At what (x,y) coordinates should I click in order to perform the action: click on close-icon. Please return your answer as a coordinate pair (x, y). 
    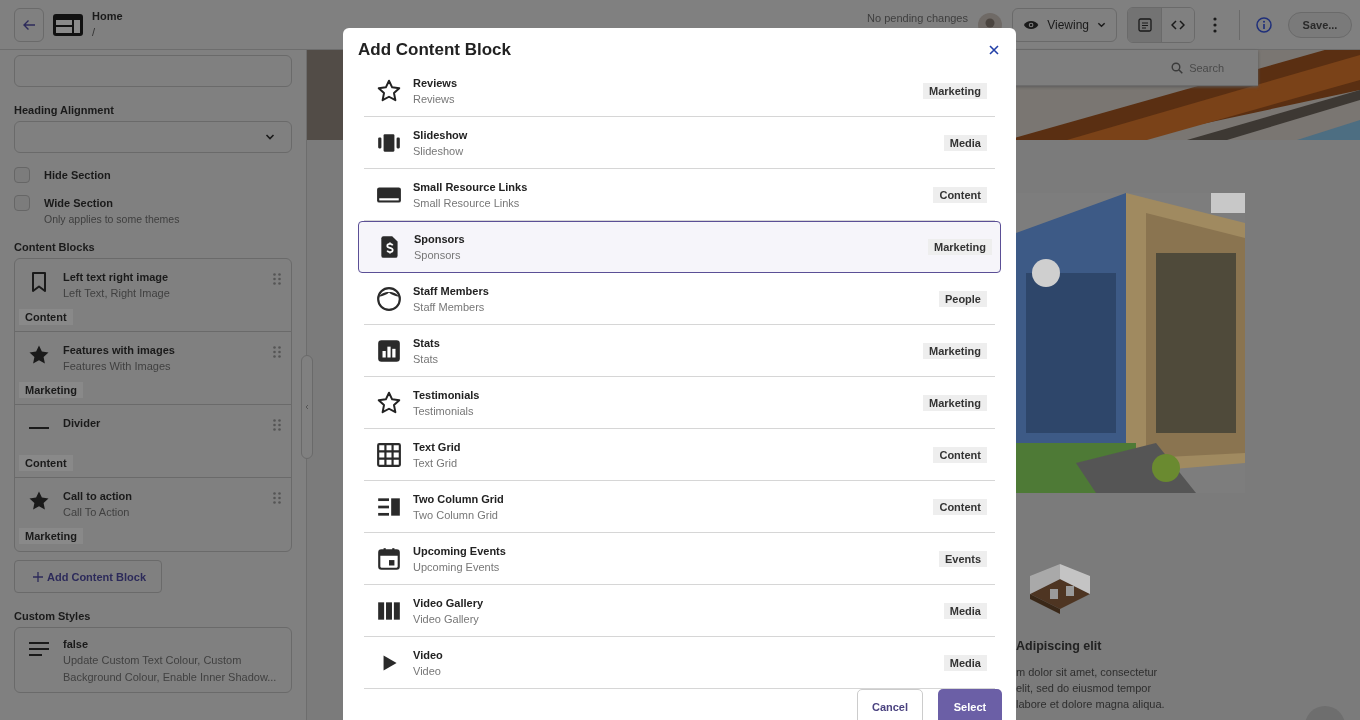
    Looking at the image, I should click on (994, 49).